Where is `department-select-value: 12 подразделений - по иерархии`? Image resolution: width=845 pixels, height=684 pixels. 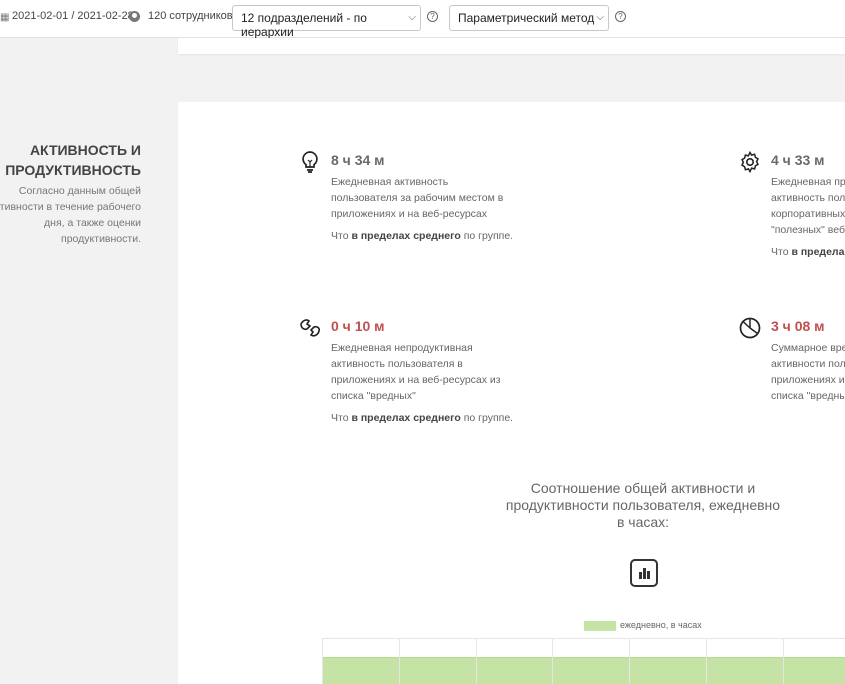 department-select-value: 12 подразделений - по иерархии is located at coordinates (304, 25).